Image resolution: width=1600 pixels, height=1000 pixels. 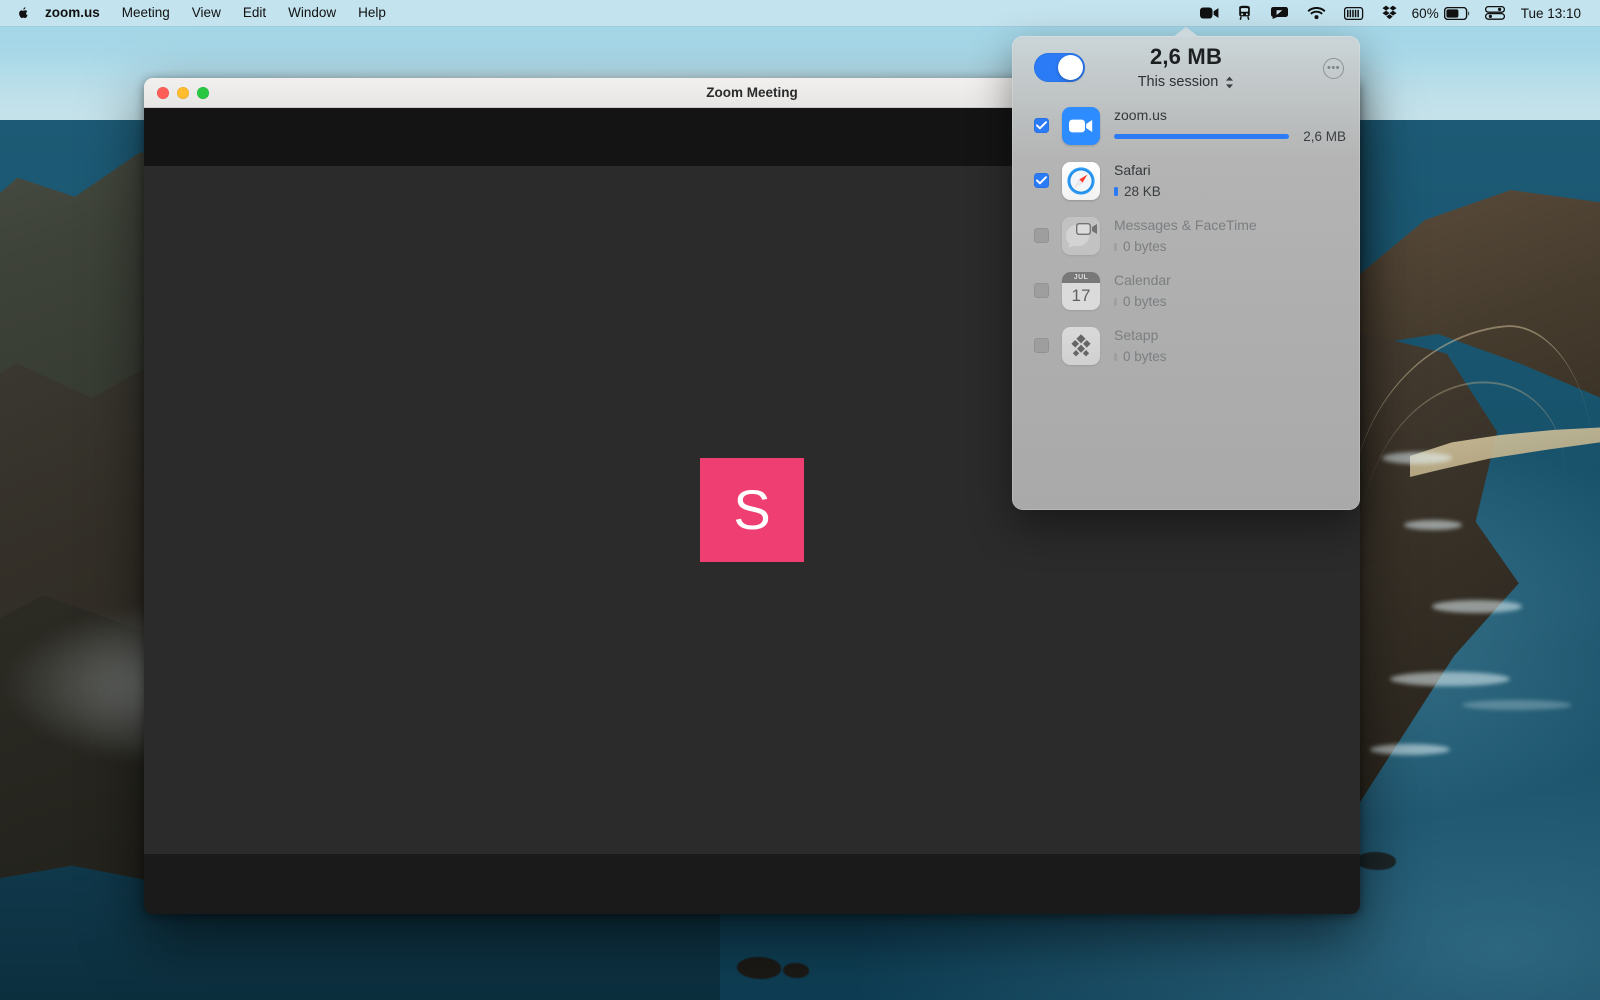 What do you see at coordinates (1081, 345) in the screenshot?
I see `setapp-app-icon` at bounding box center [1081, 345].